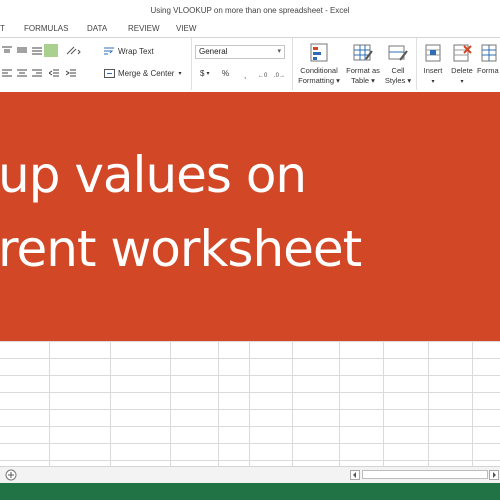 This screenshot has width=500, height=500. I want to click on horizontal-scrollbar, so click(425, 474).